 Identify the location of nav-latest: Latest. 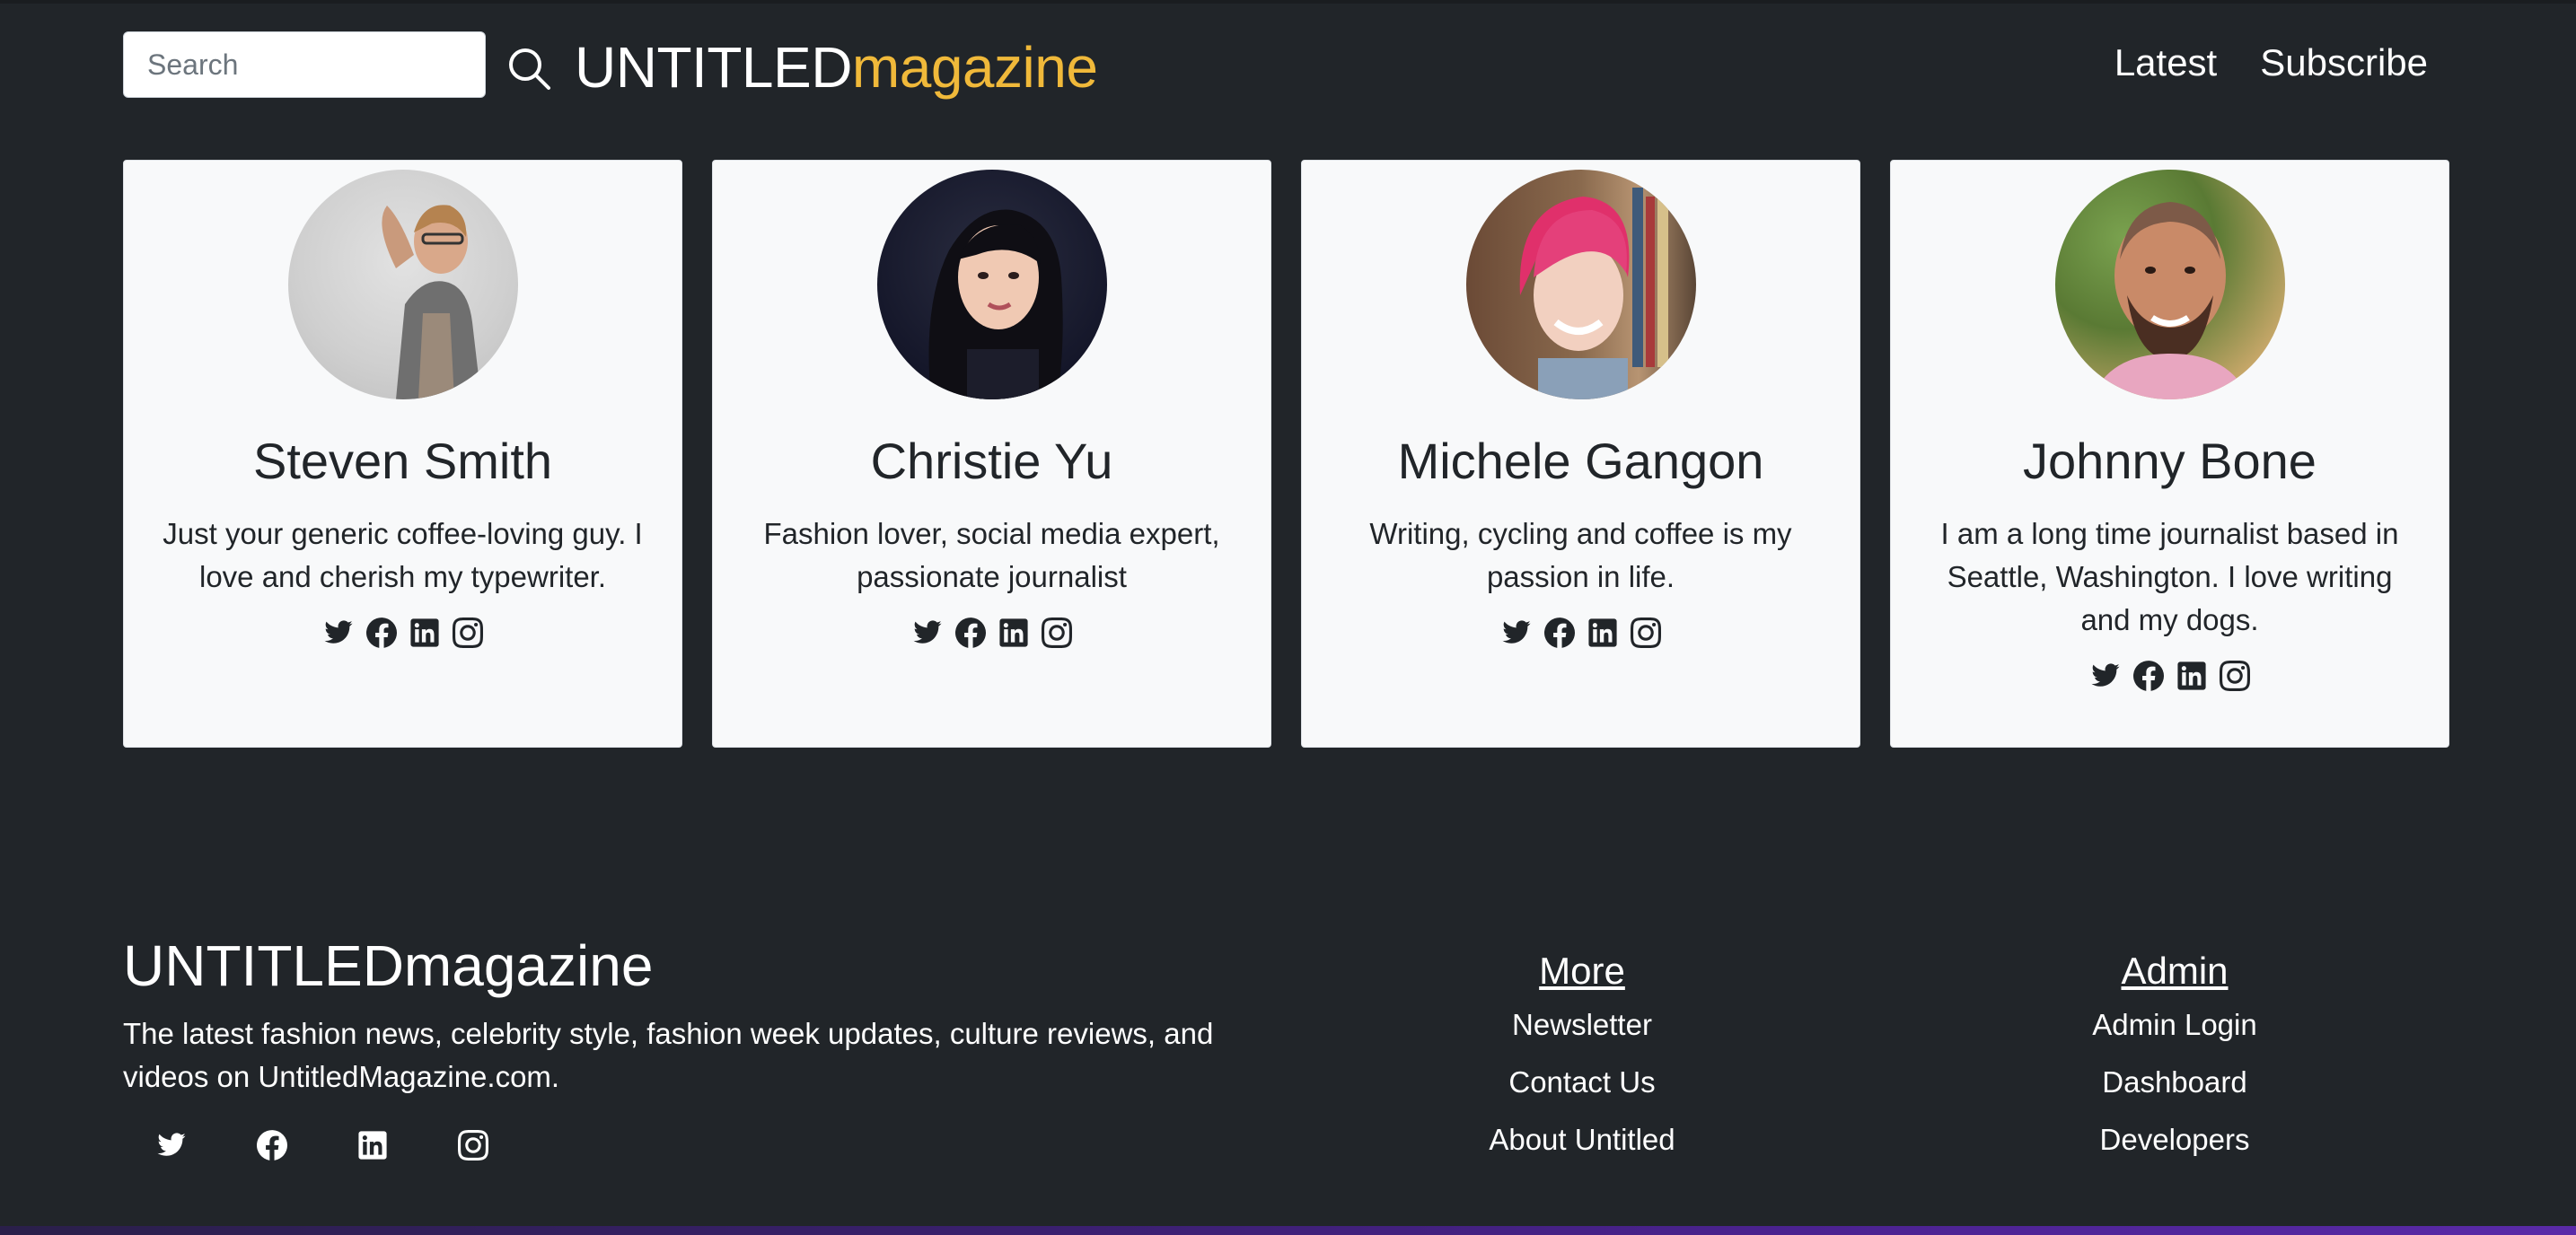
(2165, 63).